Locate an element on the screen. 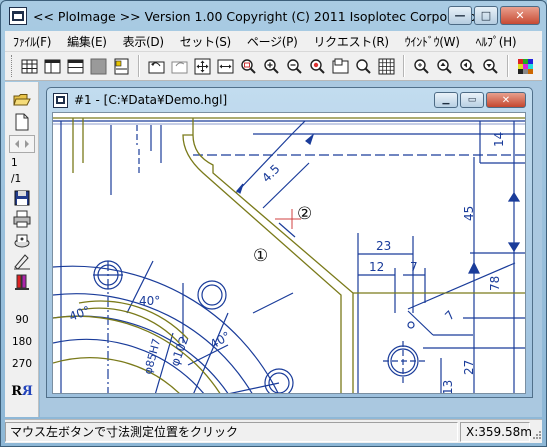  gray-box-icon is located at coordinates (98, 66).